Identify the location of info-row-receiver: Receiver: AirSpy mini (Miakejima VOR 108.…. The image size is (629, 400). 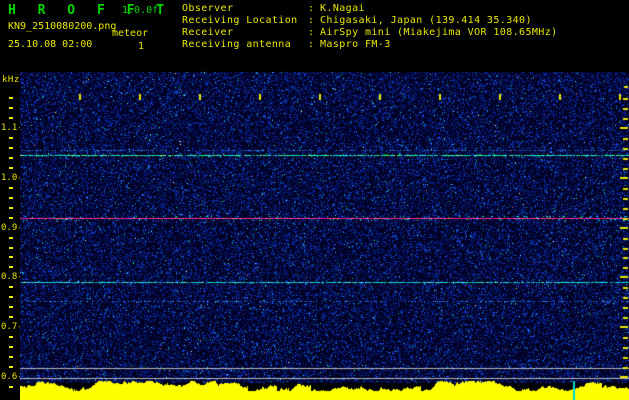
(370, 33).